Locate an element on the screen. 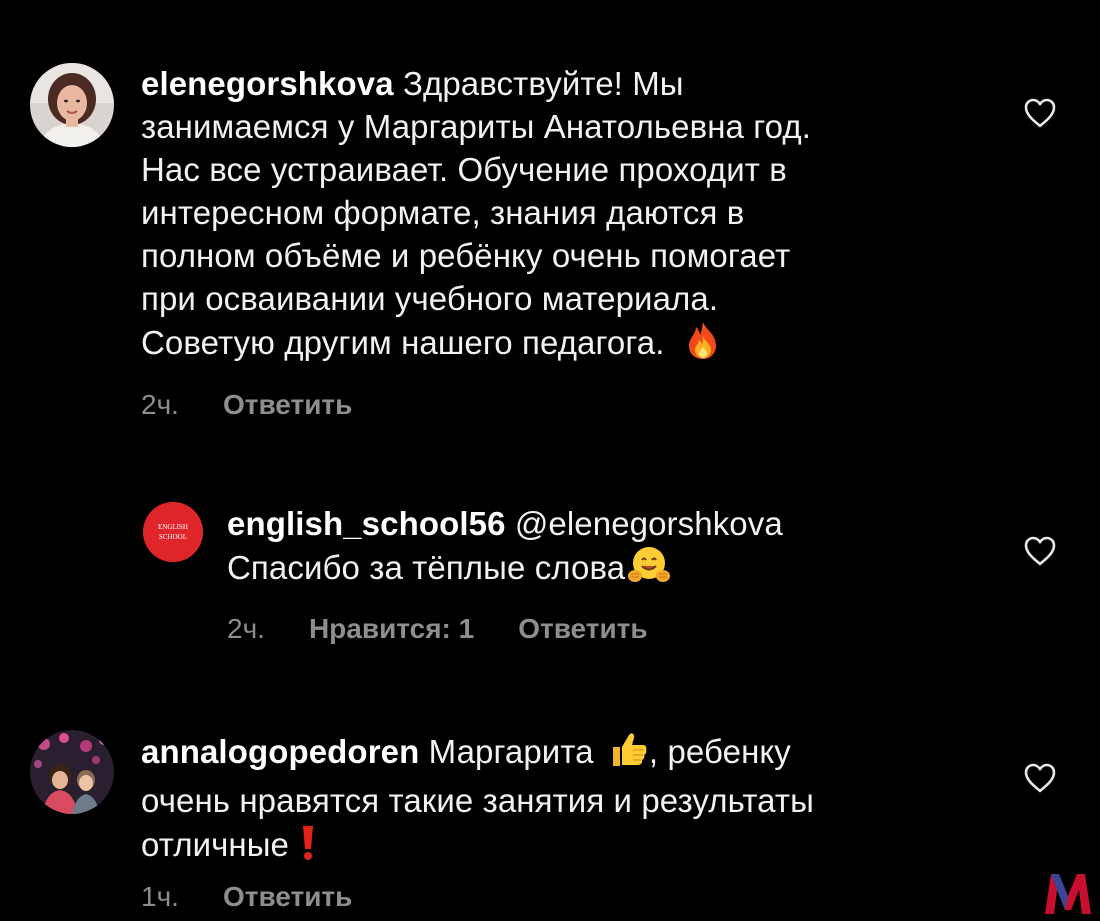 This screenshot has width=1100, height=921. comment-text-line: интересном формате, знания даются в is located at coordinates (443, 212).